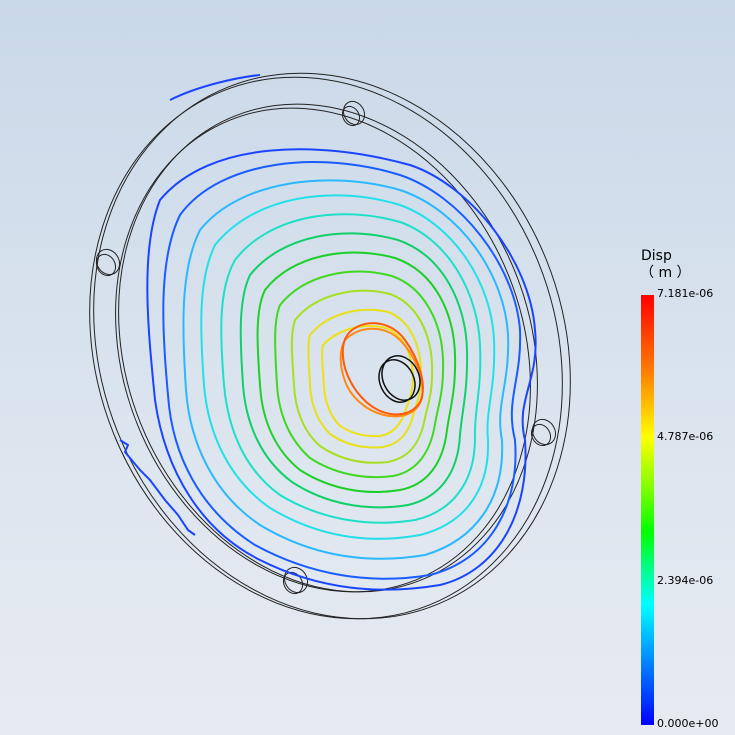  What do you see at coordinates (685, 436) in the screenshot?
I see `legend-tick-upper: 4.787e-06` at bounding box center [685, 436].